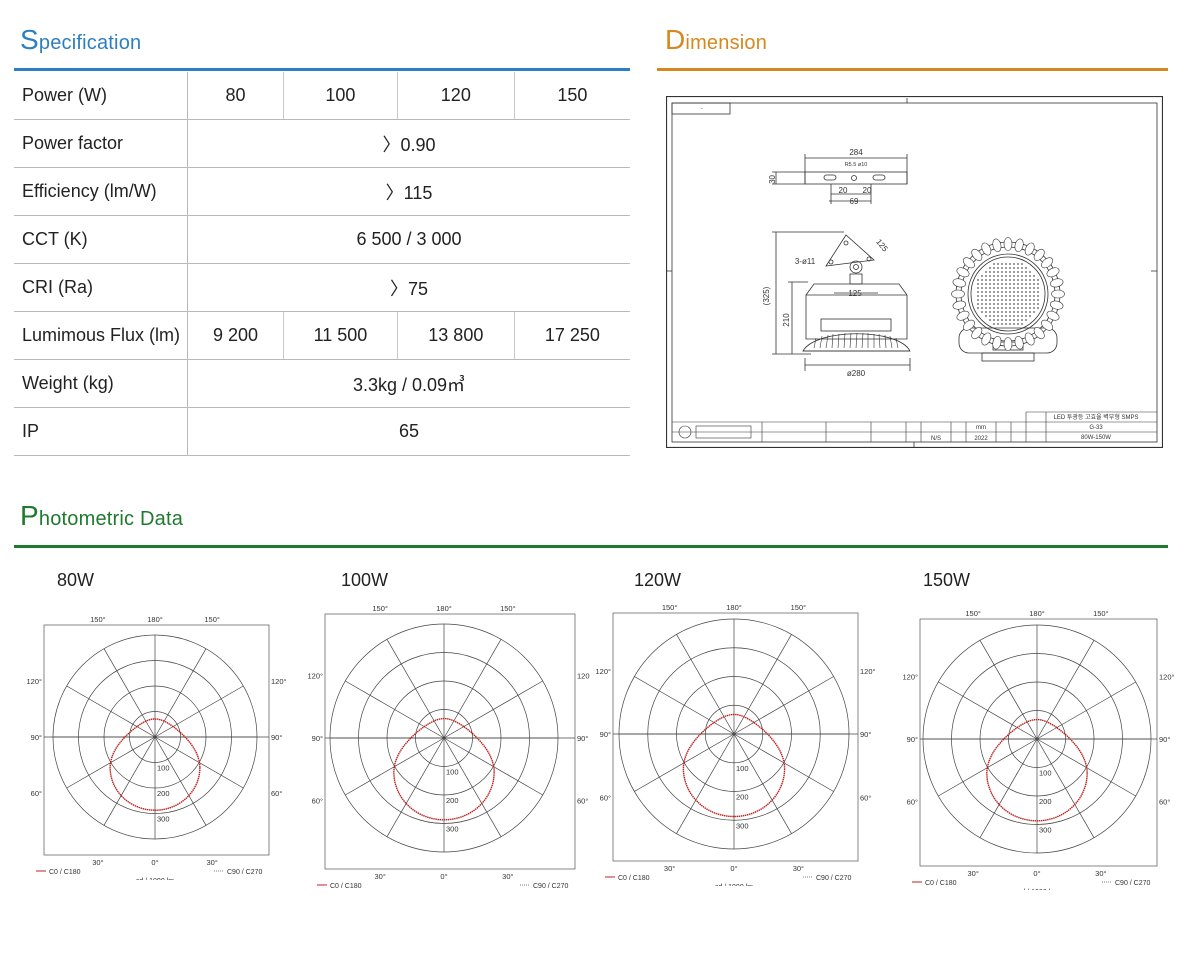 This screenshot has width=1200, height=960. I want to click on dim-slot-note: R5.5 ø10, so click(856, 165).